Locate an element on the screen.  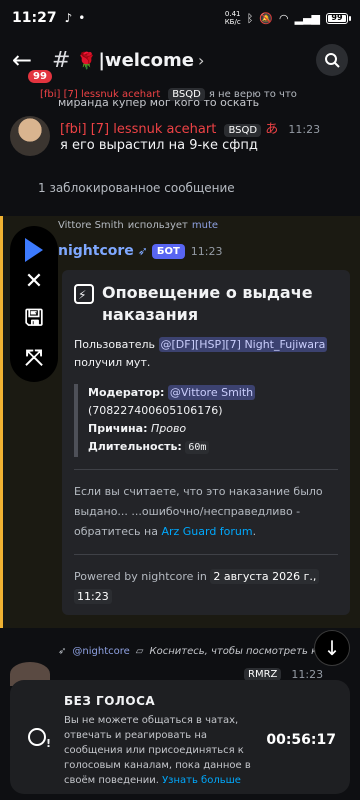
signal-icon: ▂▄▆ is located at coordinates (307, 18).